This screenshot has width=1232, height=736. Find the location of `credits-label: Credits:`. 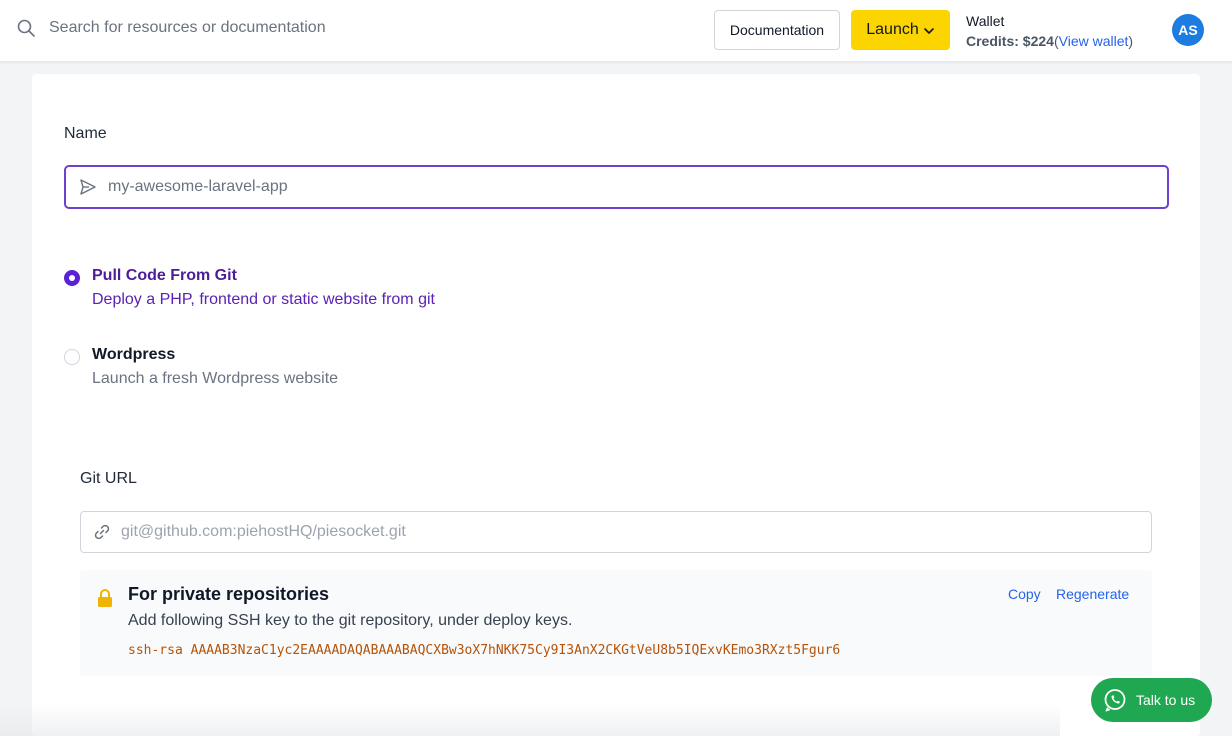

credits-label: Credits: is located at coordinates (992, 41).